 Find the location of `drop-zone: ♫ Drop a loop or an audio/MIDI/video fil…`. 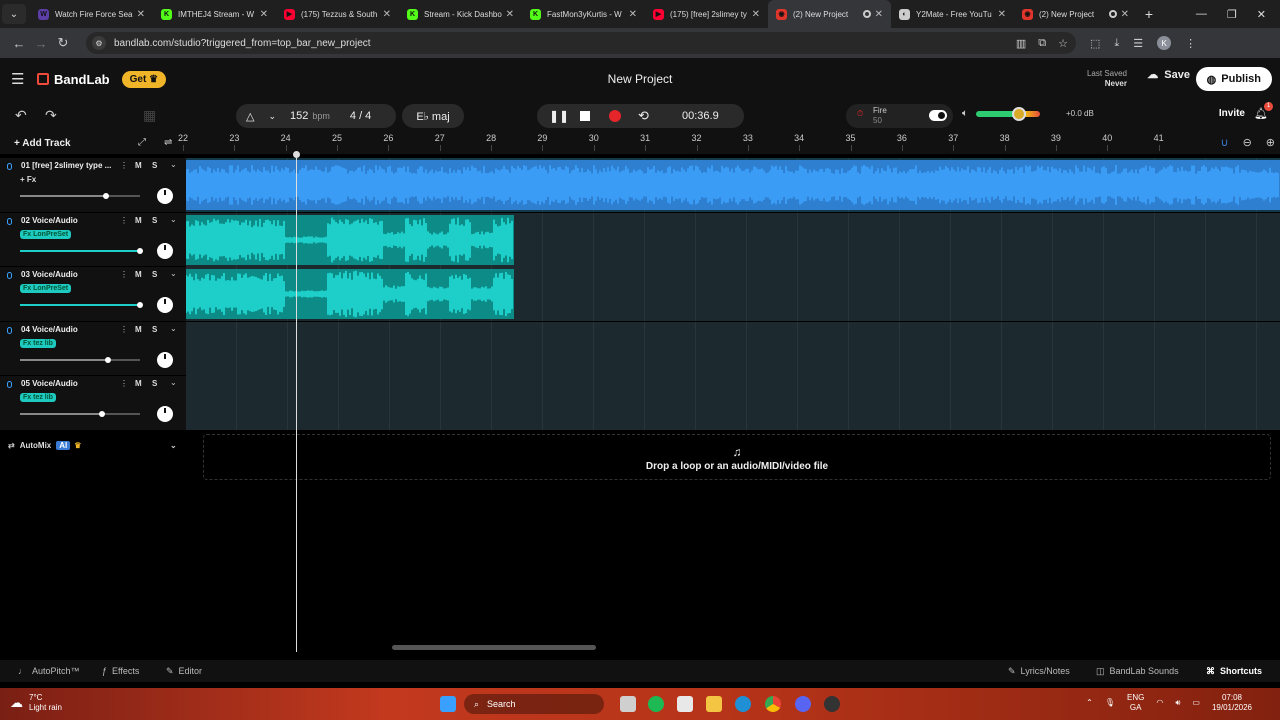

drop-zone: ♫ Drop a loop or an audio/MIDI/video fil… is located at coordinates (737, 457).